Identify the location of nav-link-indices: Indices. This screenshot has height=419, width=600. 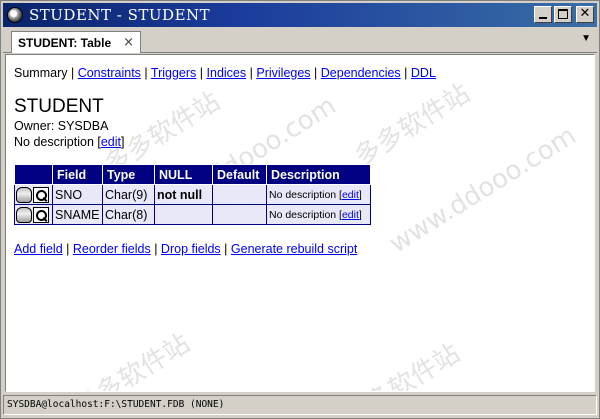
(227, 73).